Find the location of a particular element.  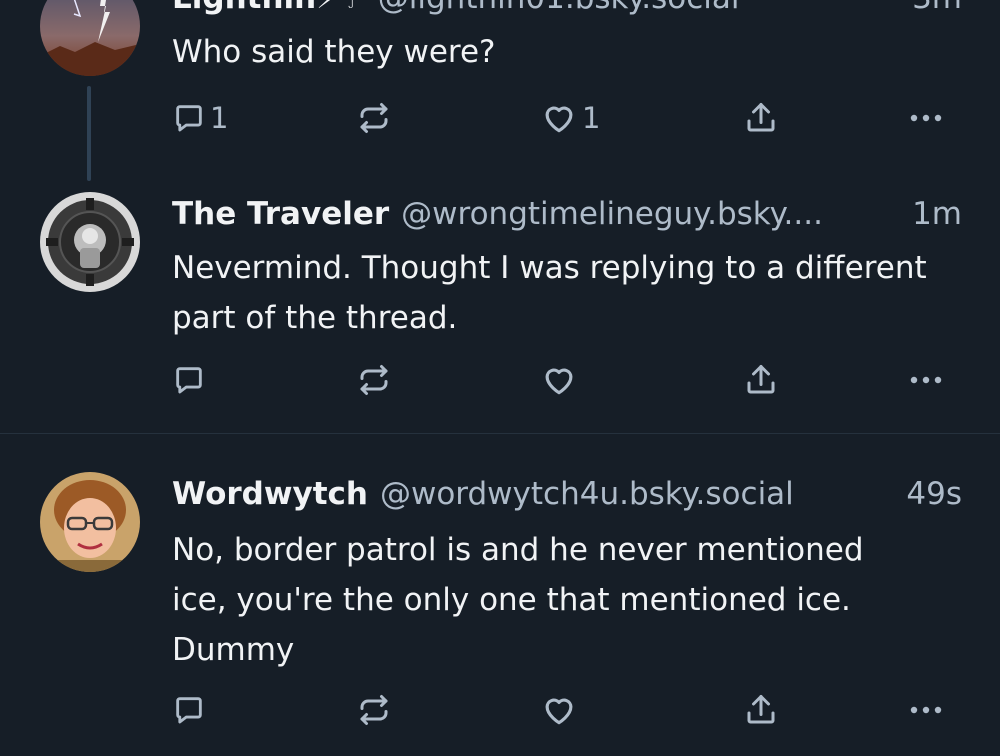

post-time: 1m is located at coordinates (929, 214).